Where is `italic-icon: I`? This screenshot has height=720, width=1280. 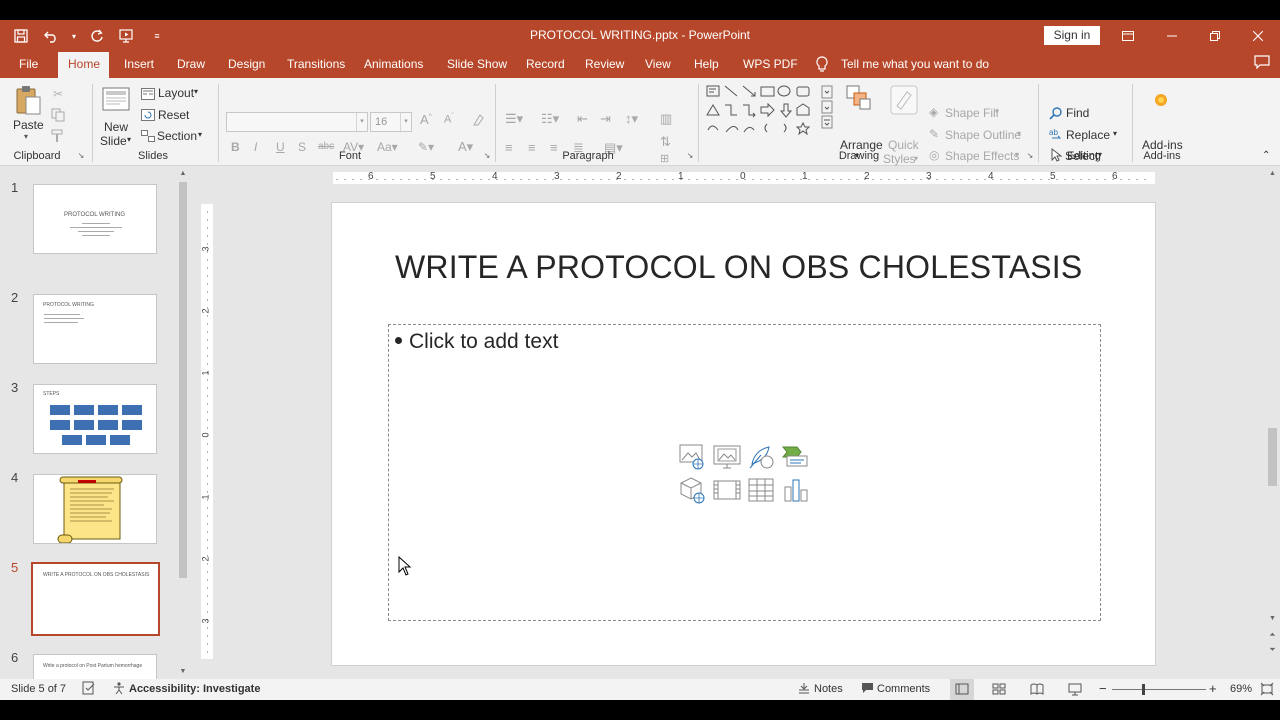
italic-icon: I is located at coordinates (255, 147).